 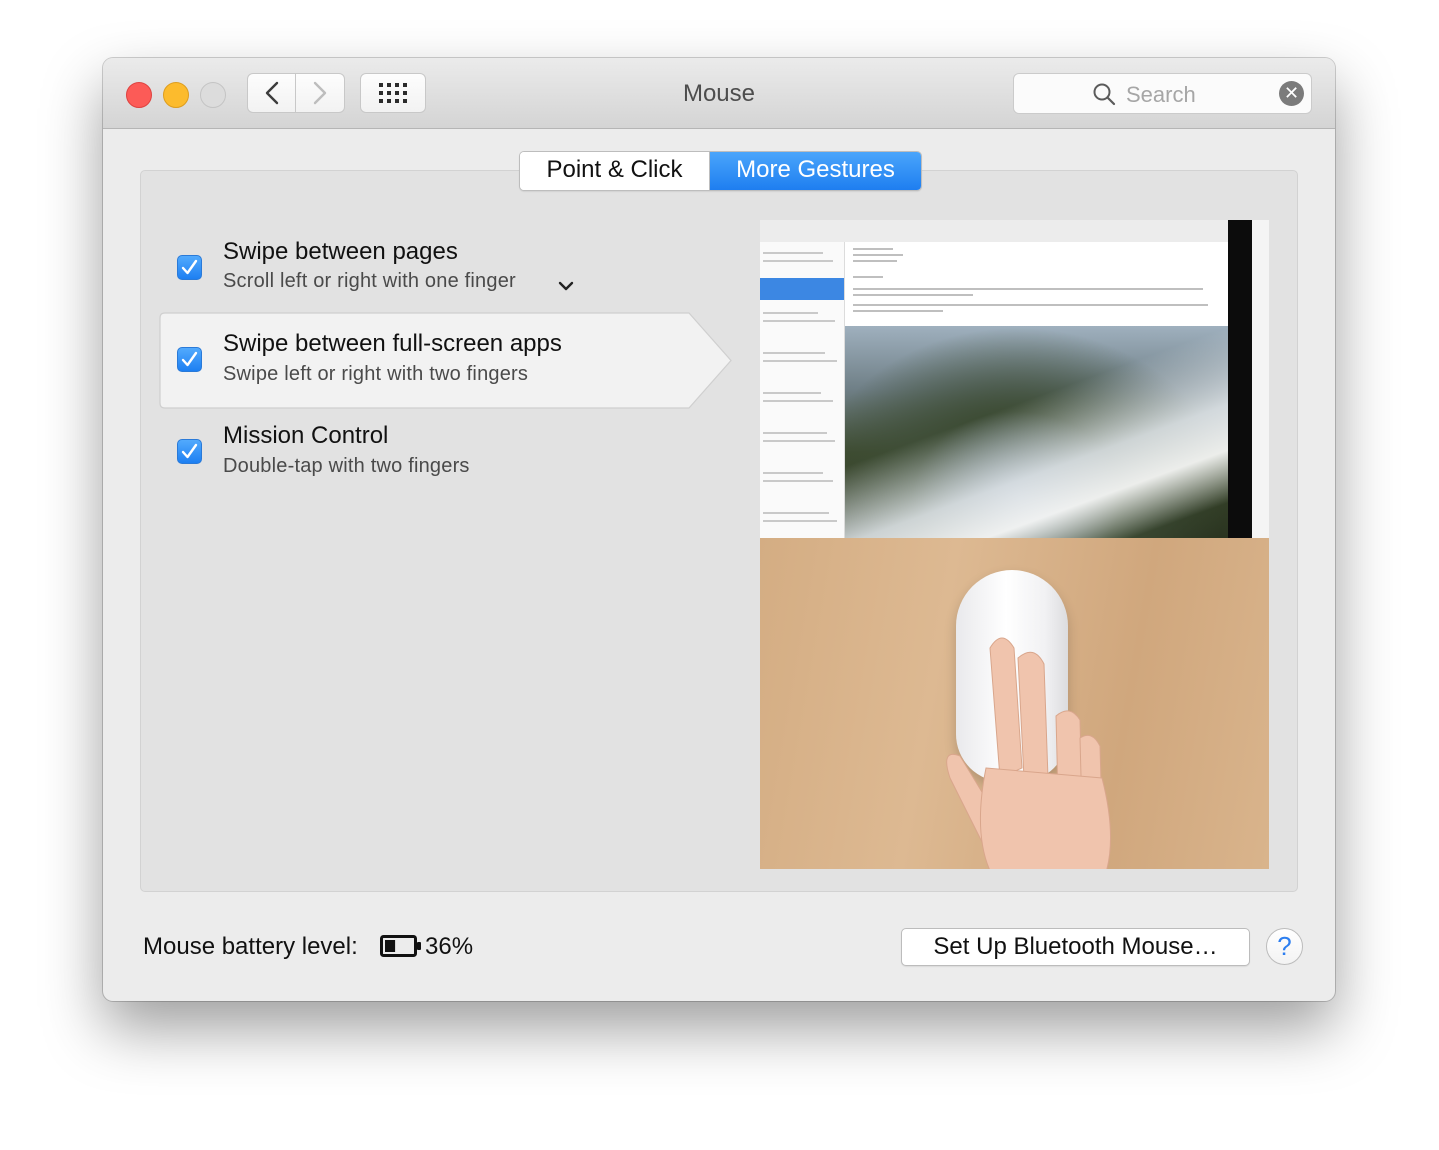 I want to click on battery-percent: 36%, so click(x=449, y=946).